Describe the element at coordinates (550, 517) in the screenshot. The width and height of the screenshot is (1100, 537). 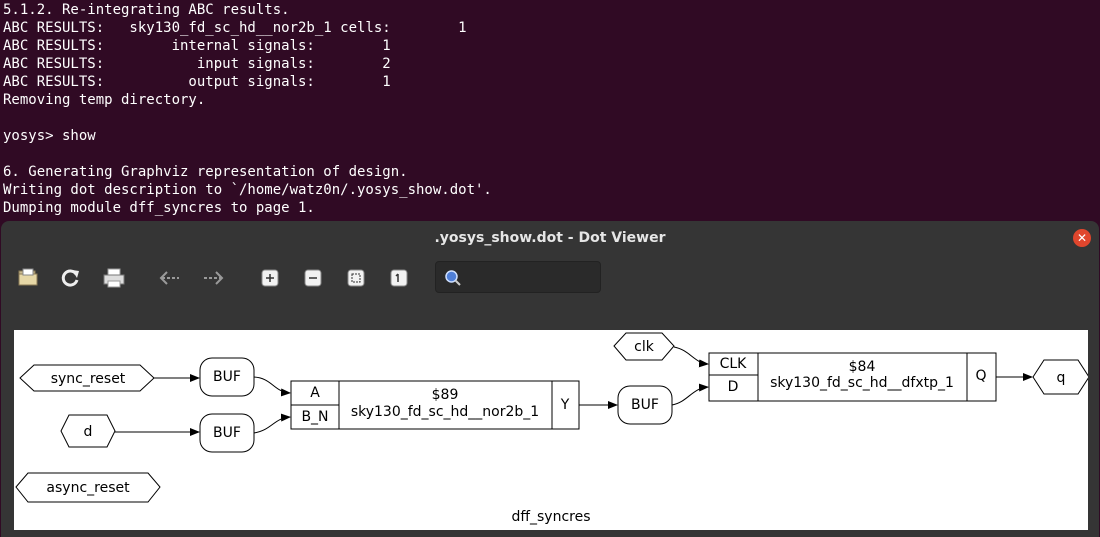
I see `module-label: dff_syncres` at that location.